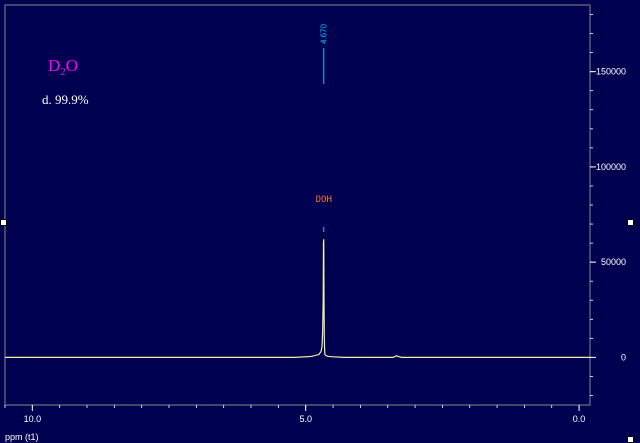 This screenshot has height=443, width=640. I want to click on y-tick-label-3: 0, so click(623, 357).